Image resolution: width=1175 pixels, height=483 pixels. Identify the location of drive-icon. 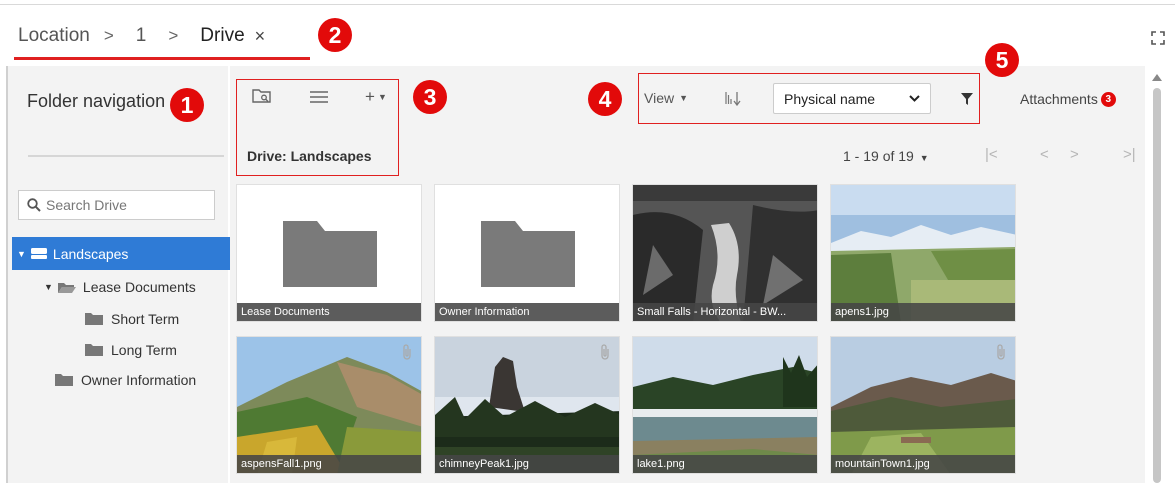
(38, 253).